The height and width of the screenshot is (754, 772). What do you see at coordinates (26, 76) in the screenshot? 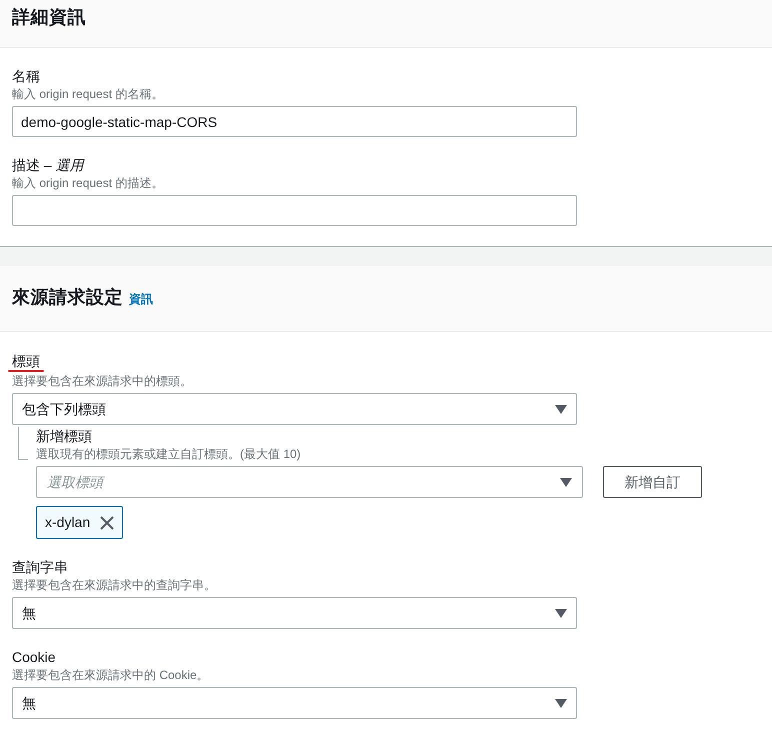
I see `field-label: 名稱` at bounding box center [26, 76].